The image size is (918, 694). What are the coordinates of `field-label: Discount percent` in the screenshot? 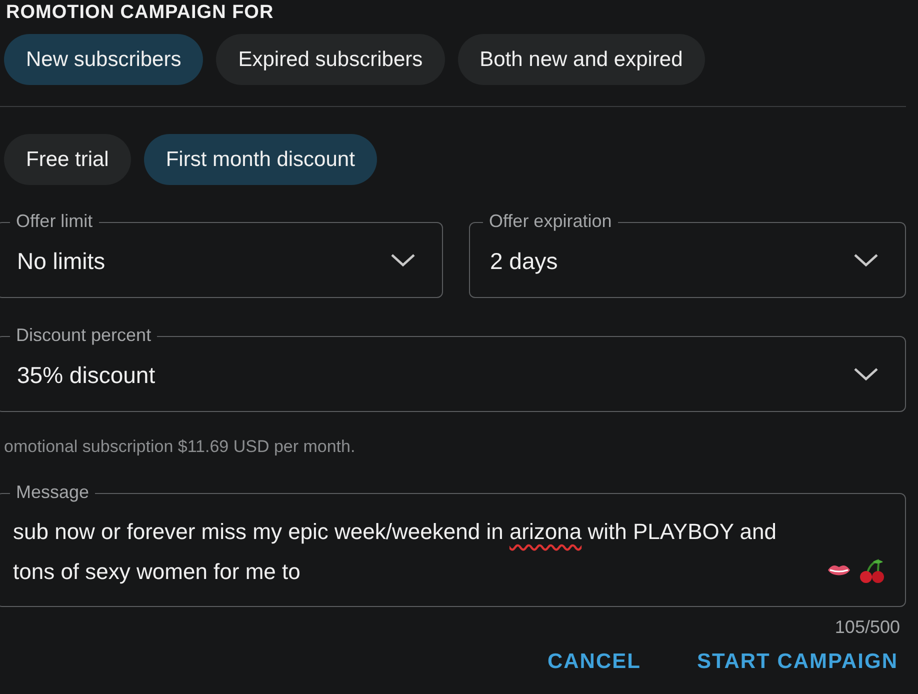 It's located at (84, 335).